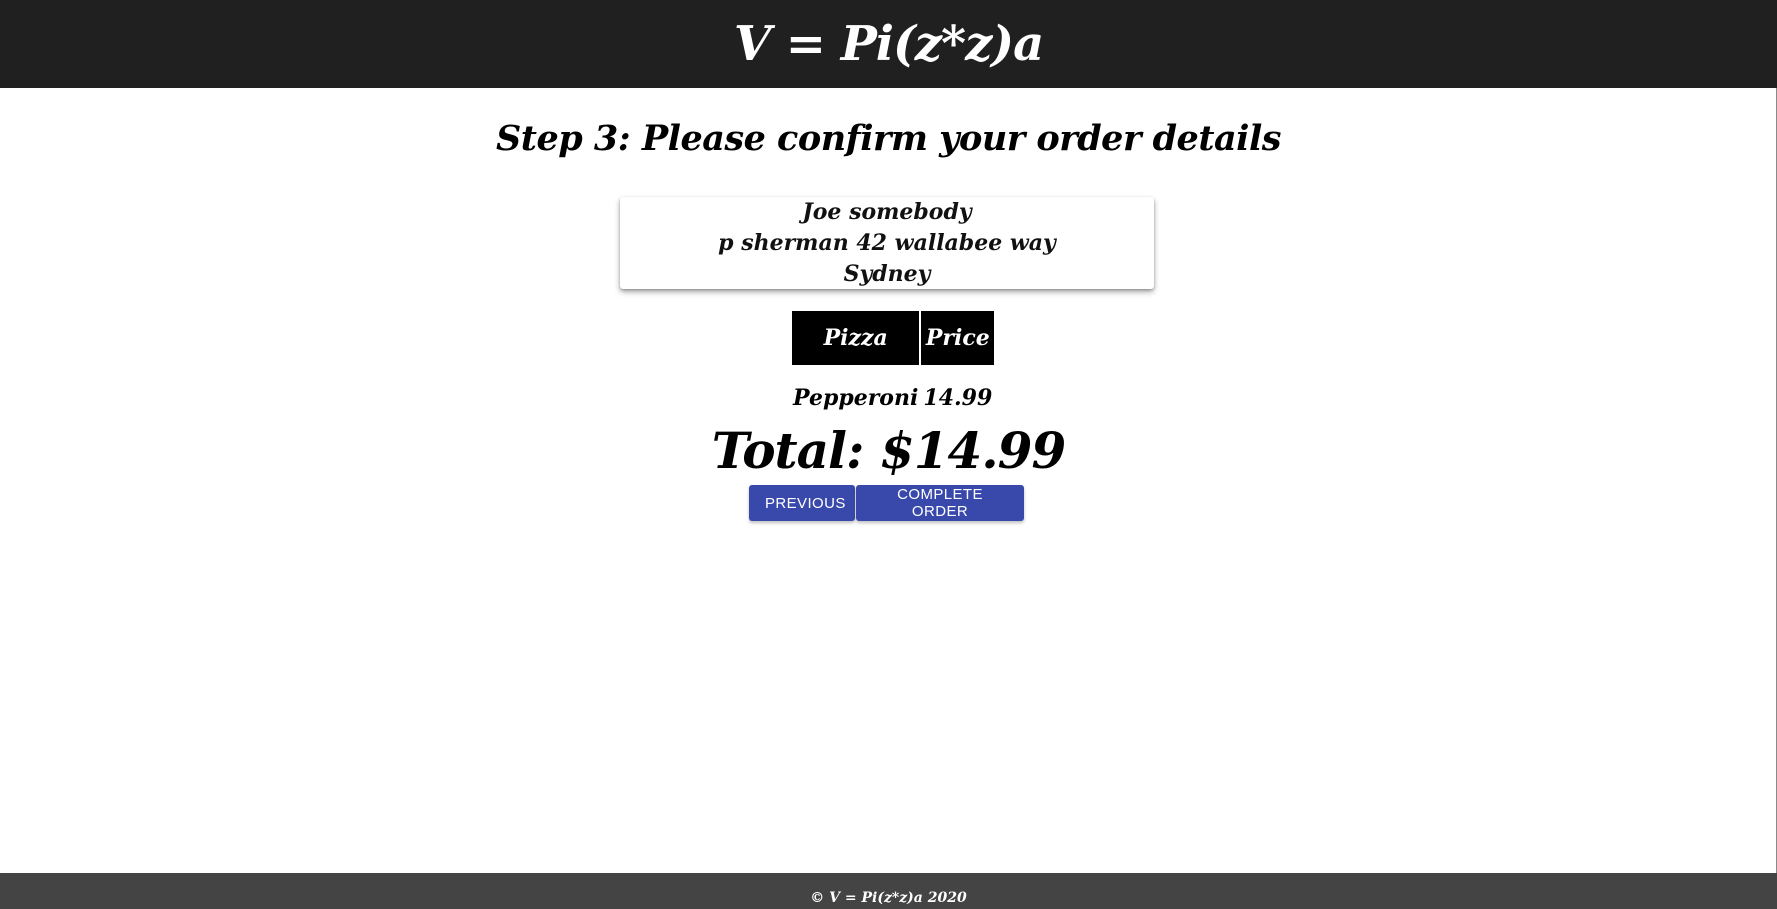  I want to click on customer-street: p sherman 42 wallabee way, so click(887, 242).